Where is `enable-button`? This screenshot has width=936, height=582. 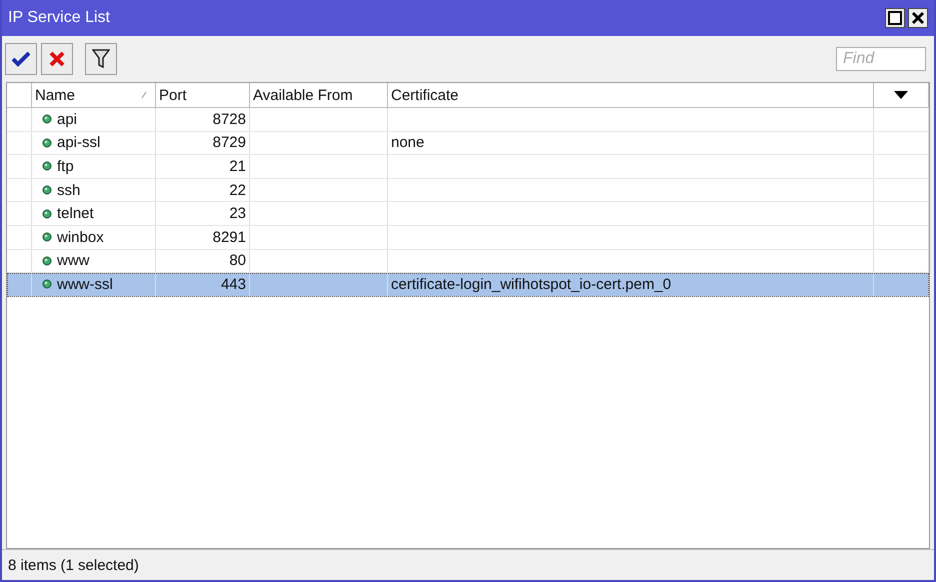 enable-button is located at coordinates (21, 59).